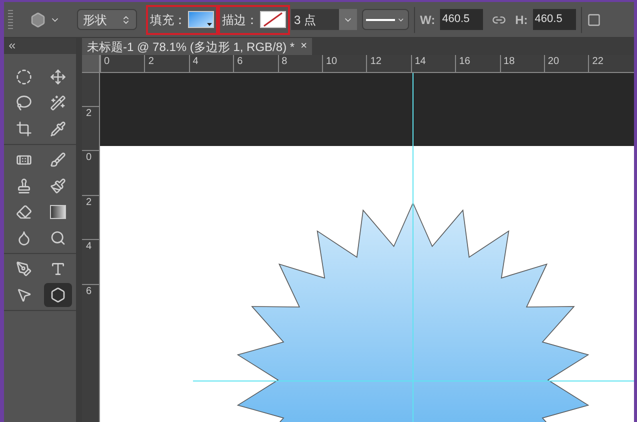 This screenshot has height=422, width=637. I want to click on height-label: H:, so click(521, 20).